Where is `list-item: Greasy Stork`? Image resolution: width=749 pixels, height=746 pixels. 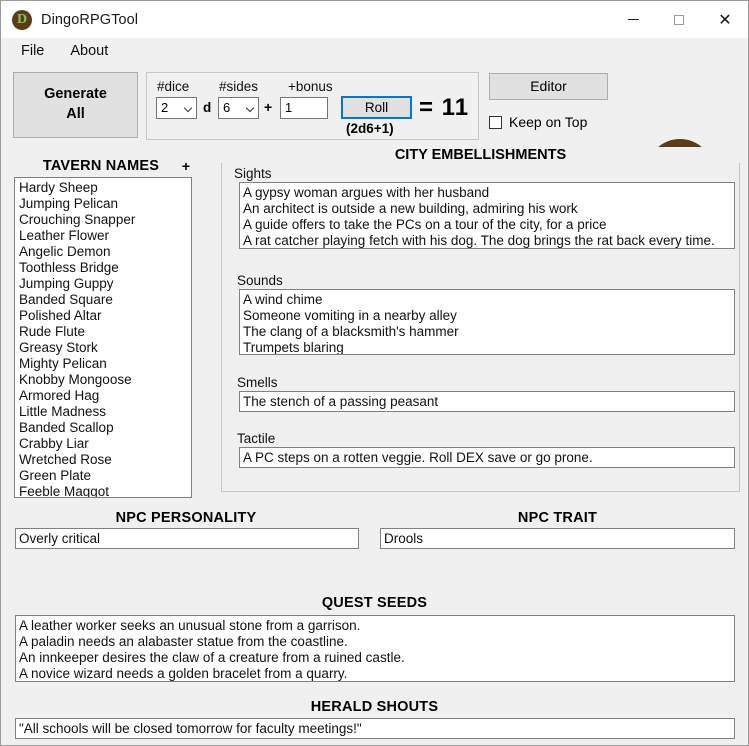
list-item: Greasy Stork is located at coordinates (105, 348).